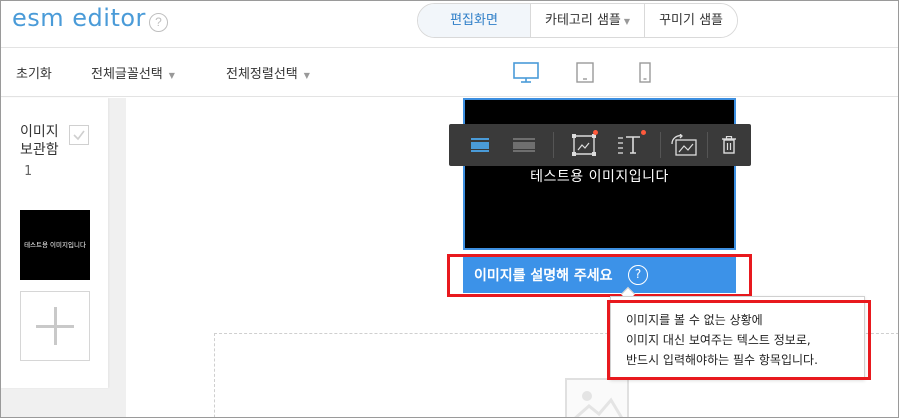  I want to click on desktop-icon, so click(526, 82).